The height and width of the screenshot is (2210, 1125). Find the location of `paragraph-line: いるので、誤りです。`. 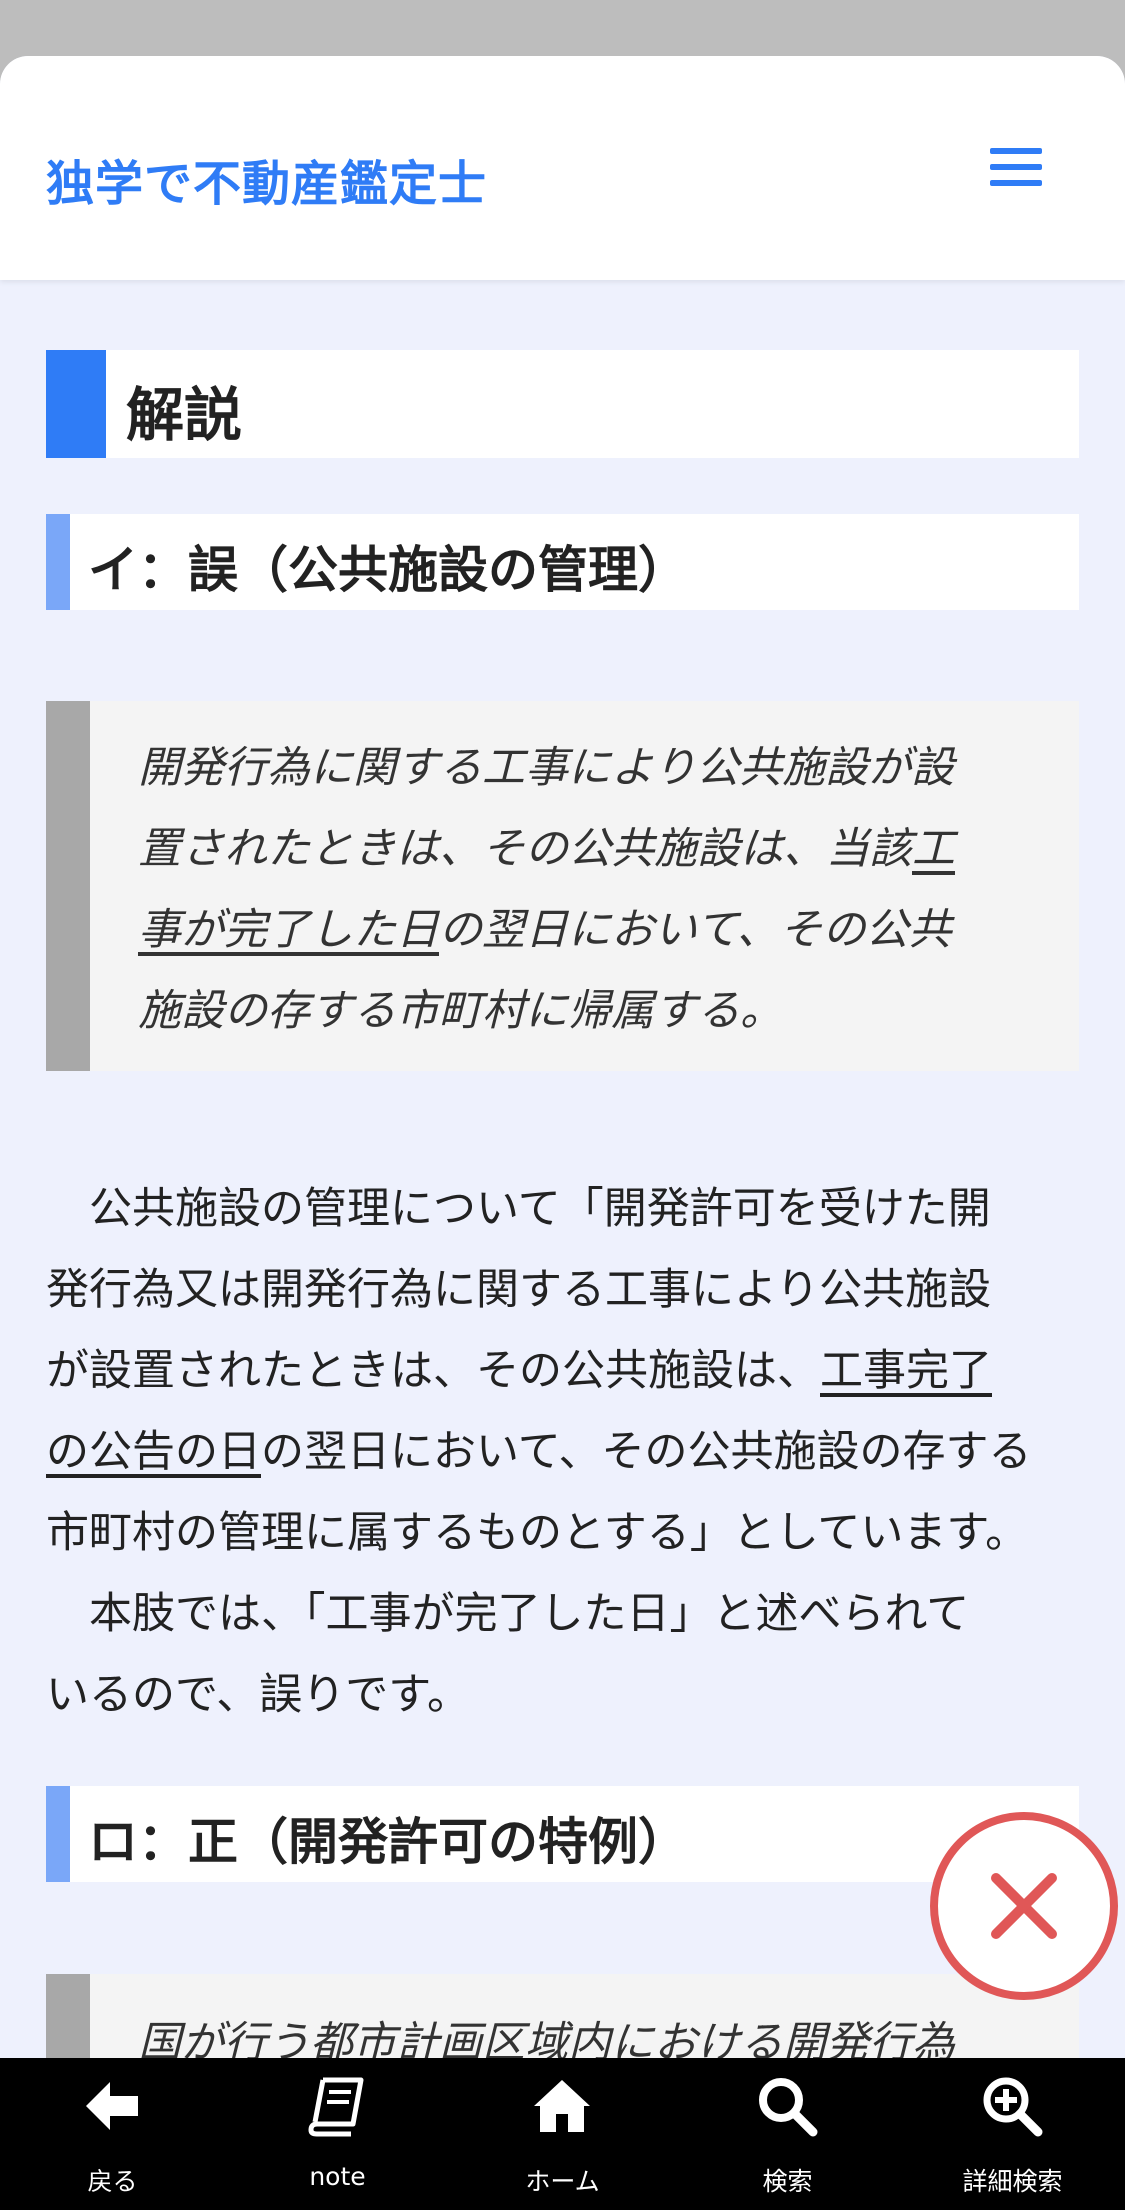

paragraph-line: いるので、誤りです。 is located at coordinates (258, 1695).